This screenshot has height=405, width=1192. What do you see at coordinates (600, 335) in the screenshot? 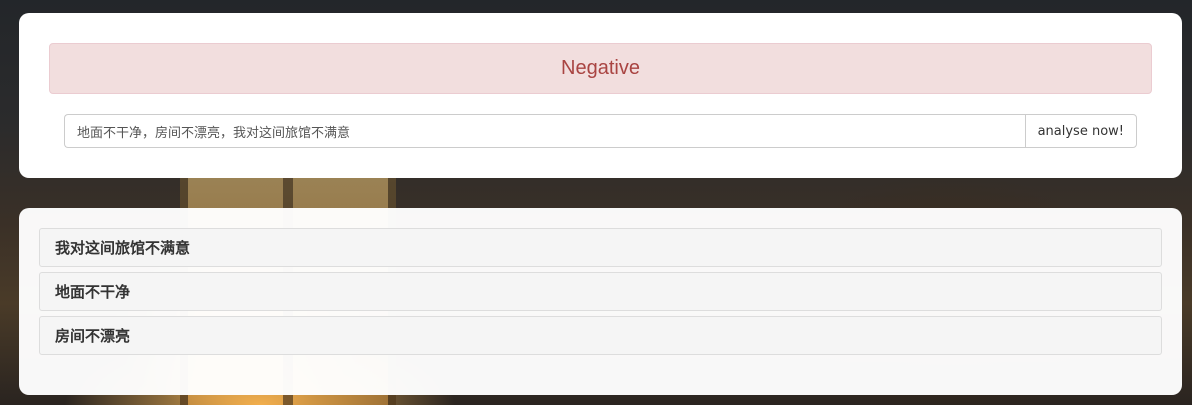
I see `list-item: 房间不漂亮` at bounding box center [600, 335].